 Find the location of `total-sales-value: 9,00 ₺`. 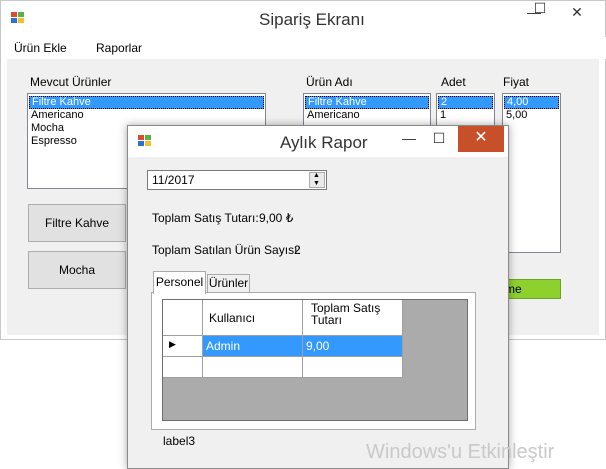

total-sales-value: 9,00 ₺ is located at coordinates (276, 218).